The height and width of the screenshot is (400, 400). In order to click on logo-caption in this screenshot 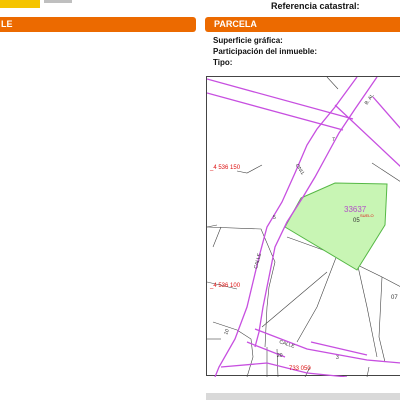, I will do `click(58, 1)`.